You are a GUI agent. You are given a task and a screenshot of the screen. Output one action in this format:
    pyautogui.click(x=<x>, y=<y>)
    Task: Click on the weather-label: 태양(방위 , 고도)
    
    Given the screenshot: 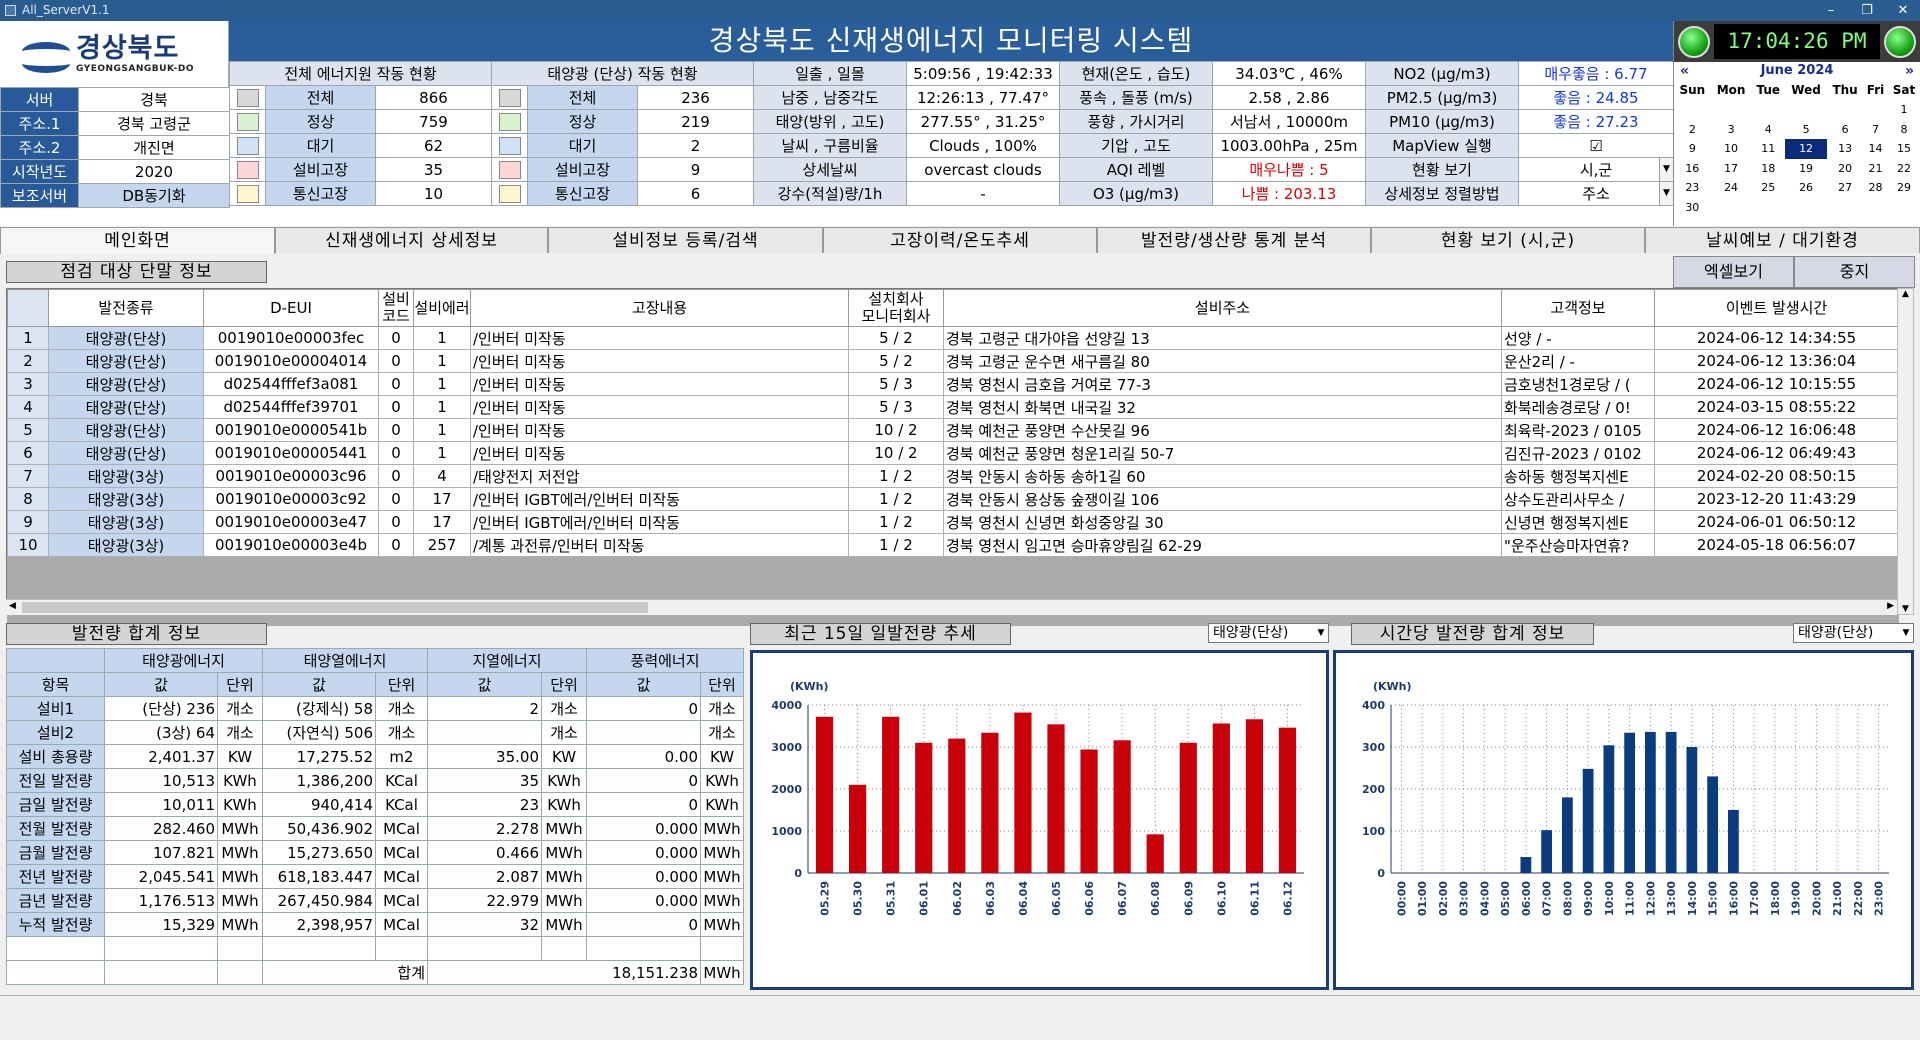 What is the action you would take?
    pyautogui.click(x=830, y=121)
    